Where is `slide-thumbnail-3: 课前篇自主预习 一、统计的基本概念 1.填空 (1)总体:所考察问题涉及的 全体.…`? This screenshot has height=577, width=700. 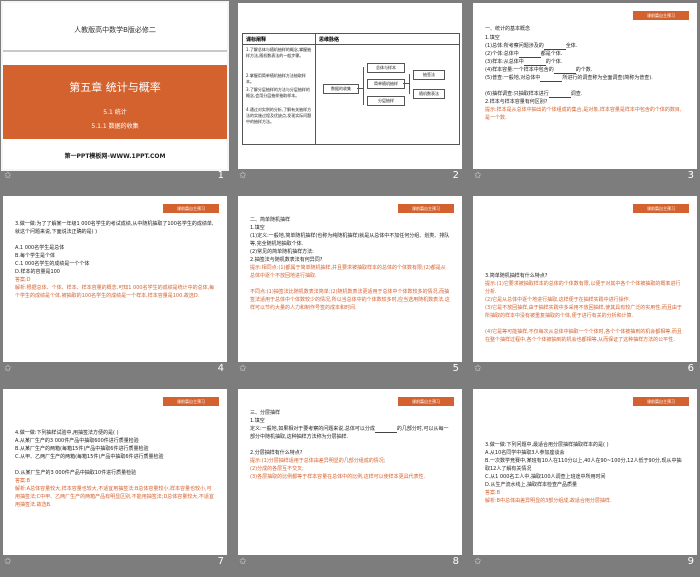 slide-thumbnail-3: 课前篇自主预习 一、统计的基本概念 1.填空 (1)总体:所考察问题涉及的 全体.… is located at coordinates (585, 94).